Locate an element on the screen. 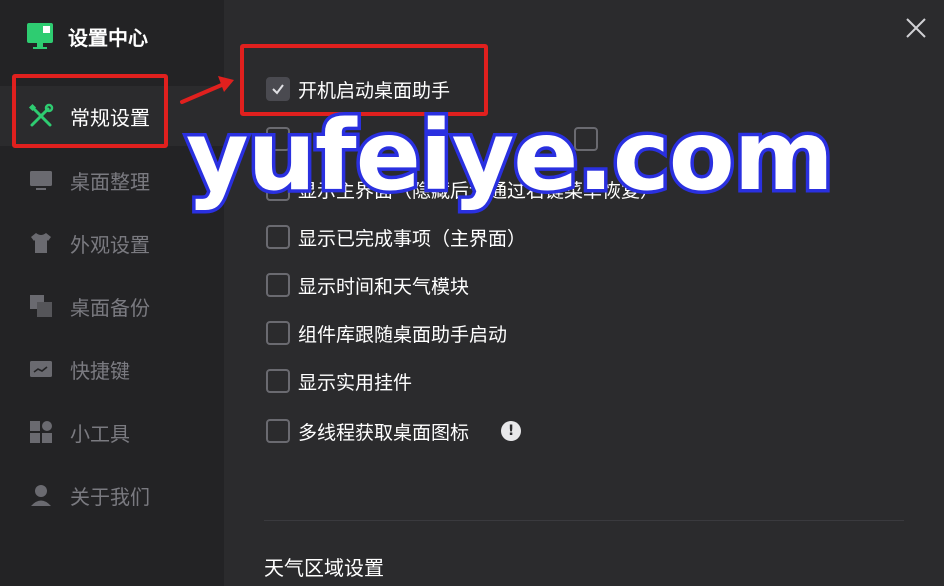 The width and height of the screenshot is (944, 586). info-icon: ! is located at coordinates (511, 431).